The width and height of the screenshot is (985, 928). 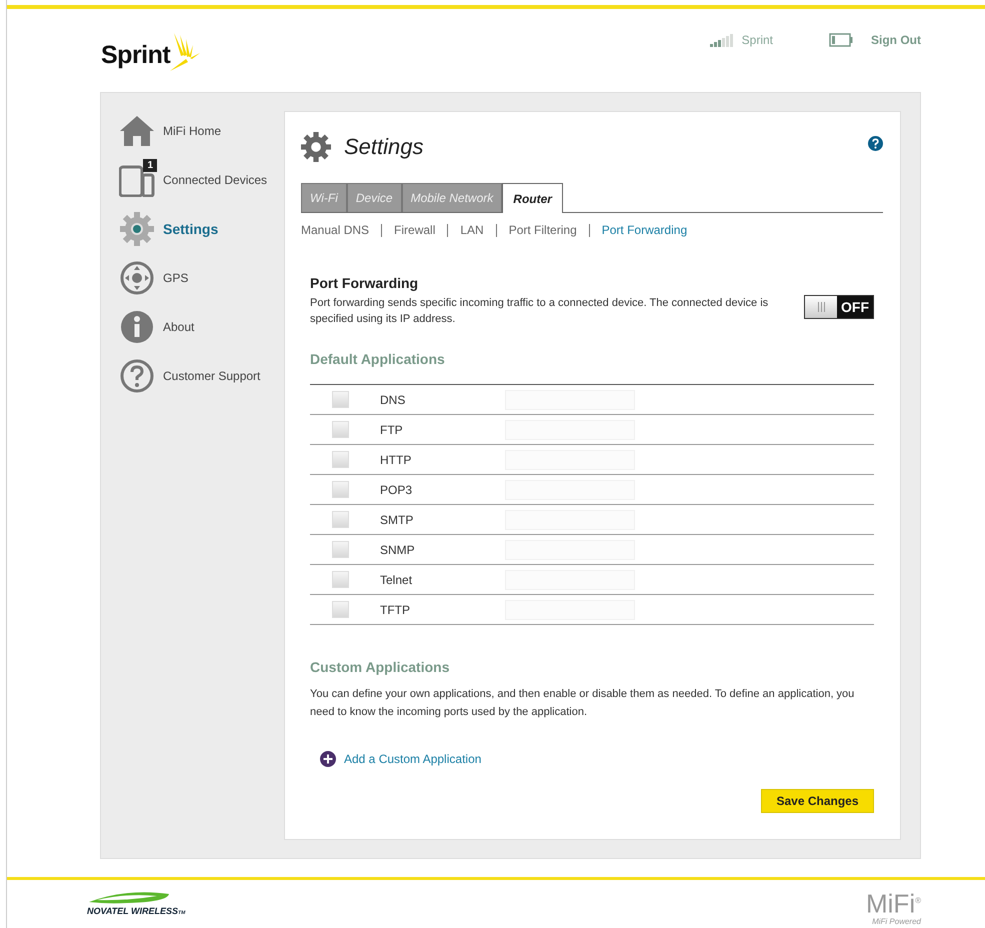 What do you see at coordinates (896, 921) in the screenshot?
I see `tagline-text: MiFi Powered` at bounding box center [896, 921].